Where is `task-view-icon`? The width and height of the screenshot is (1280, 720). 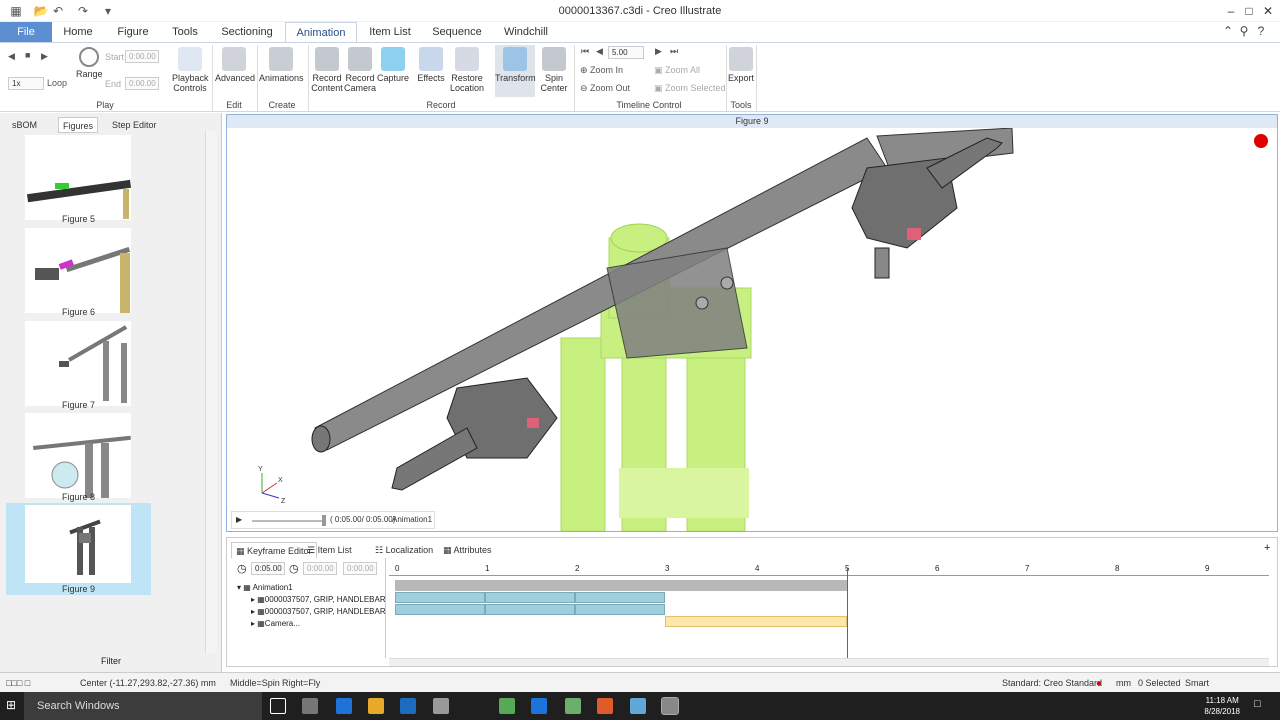
task-view-icon is located at coordinates (278, 706).